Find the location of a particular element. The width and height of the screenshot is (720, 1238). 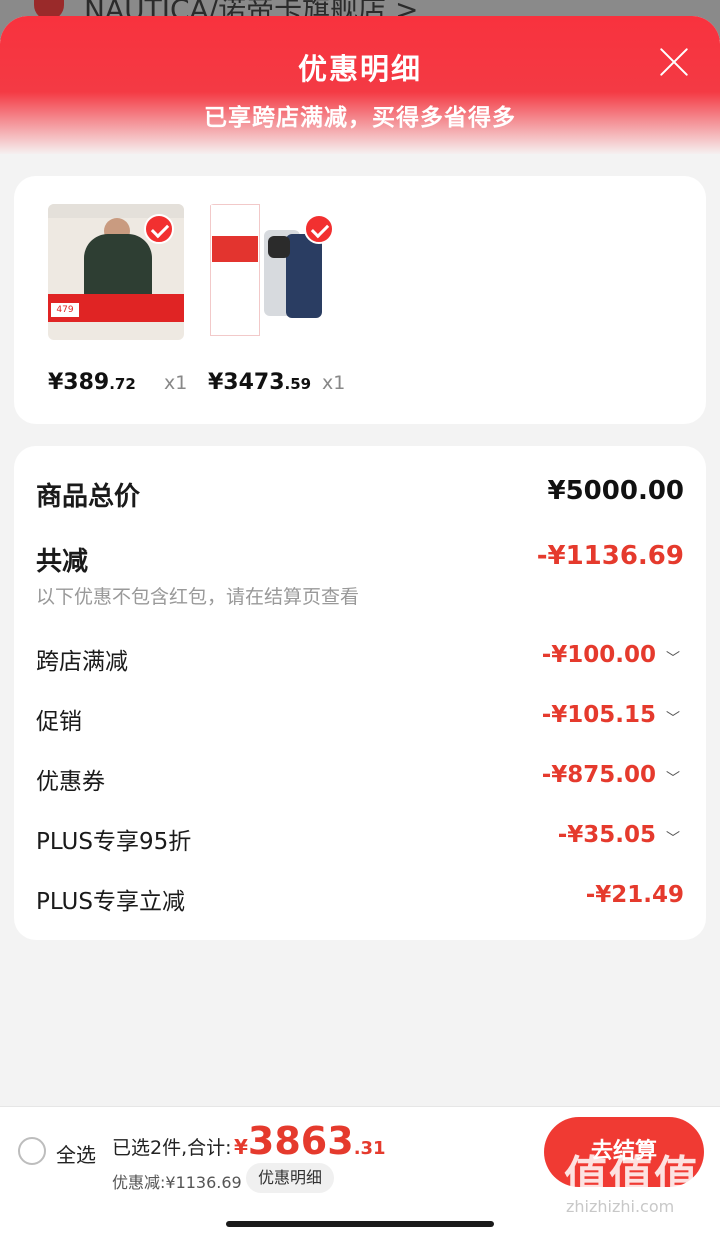

total-reduction-label: 共减 is located at coordinates (62, 562).